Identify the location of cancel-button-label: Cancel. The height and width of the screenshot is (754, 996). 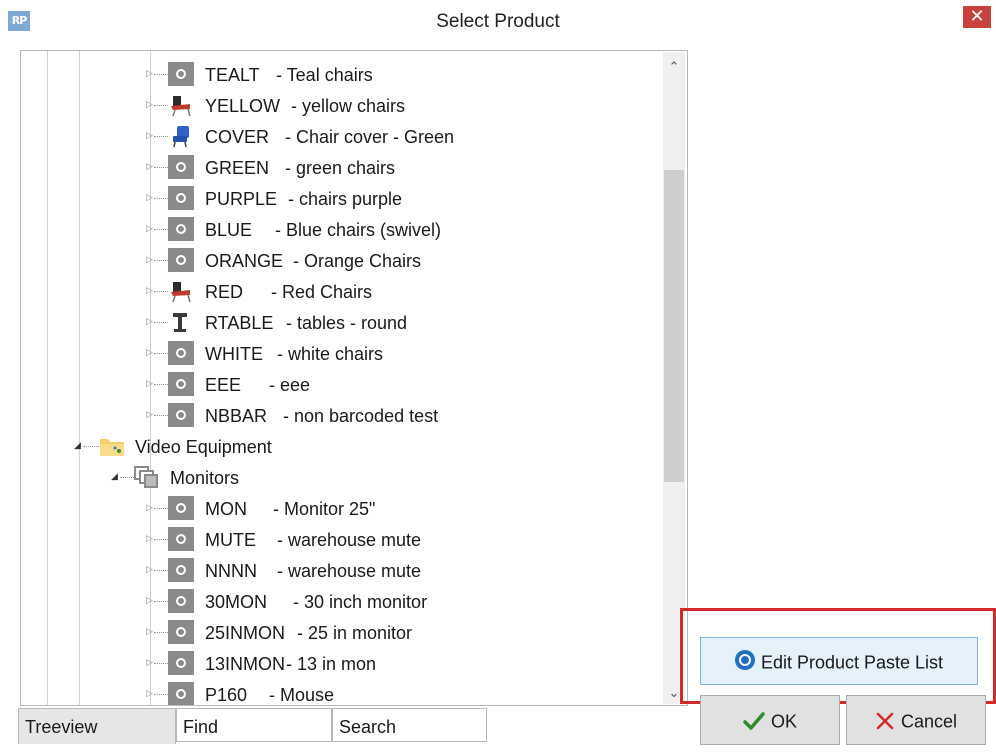
(929, 721).